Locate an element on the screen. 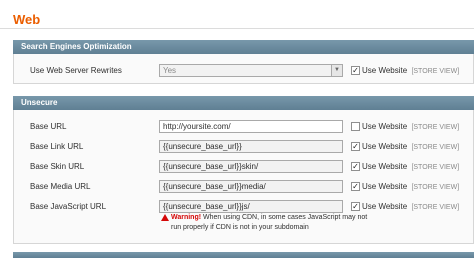  warning-strong: Warning! is located at coordinates (186, 217).